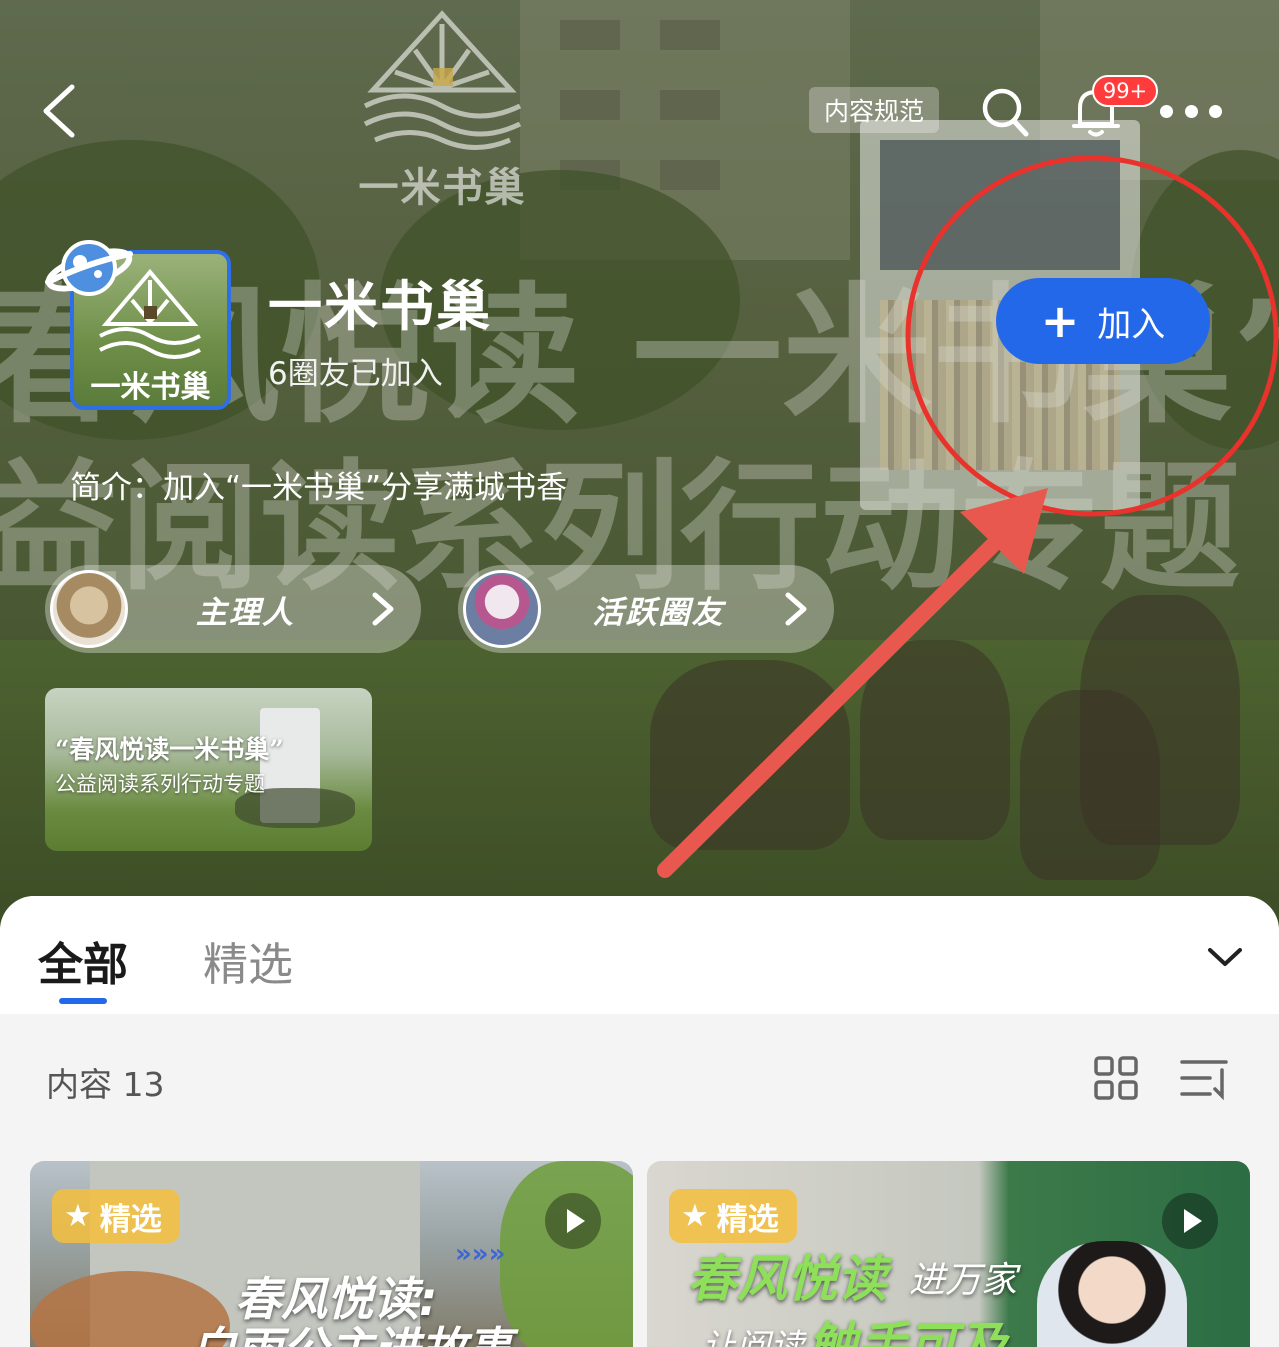 Image resolution: width=1279 pixels, height=1347 pixels. What do you see at coordinates (89, 609) in the screenshot?
I see `owner-avatar` at bounding box center [89, 609].